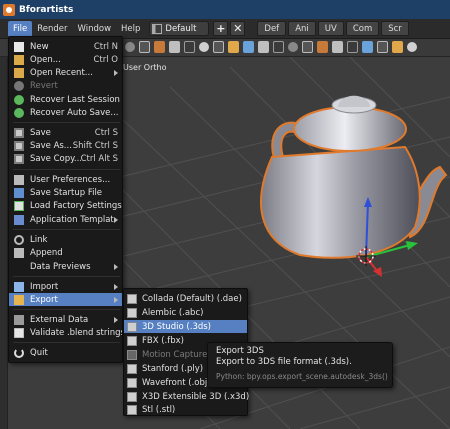  What do you see at coordinates (284, 362) in the screenshot?
I see `tooltip-description: Export to 3DS file format (.3ds).` at bounding box center [284, 362].